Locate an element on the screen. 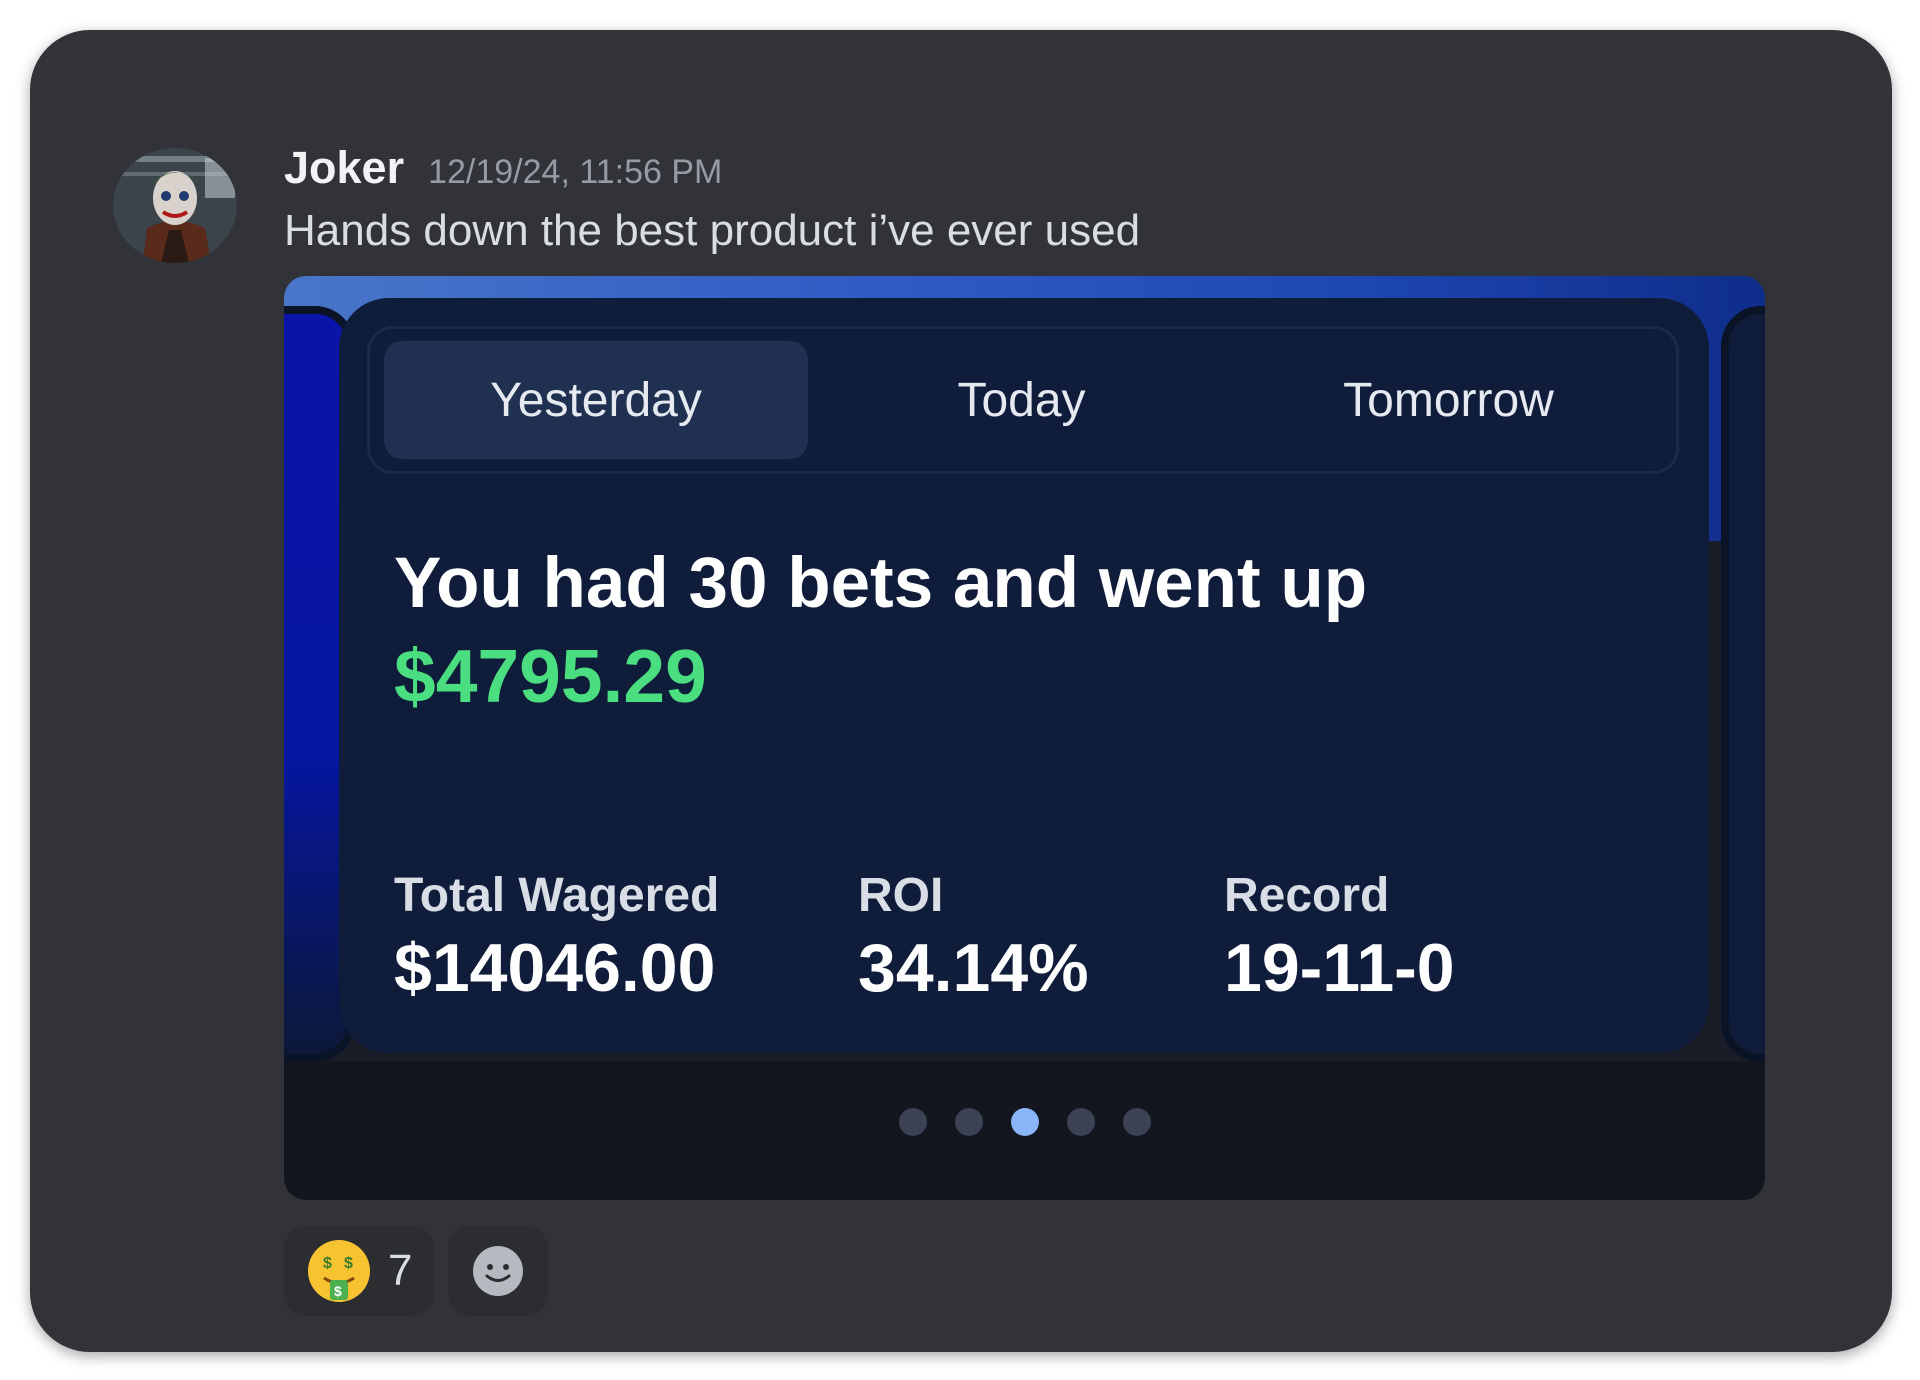 The width and height of the screenshot is (1920, 1380). reactions-bar: $ $ $ 7 is located at coordinates (416, 1271).